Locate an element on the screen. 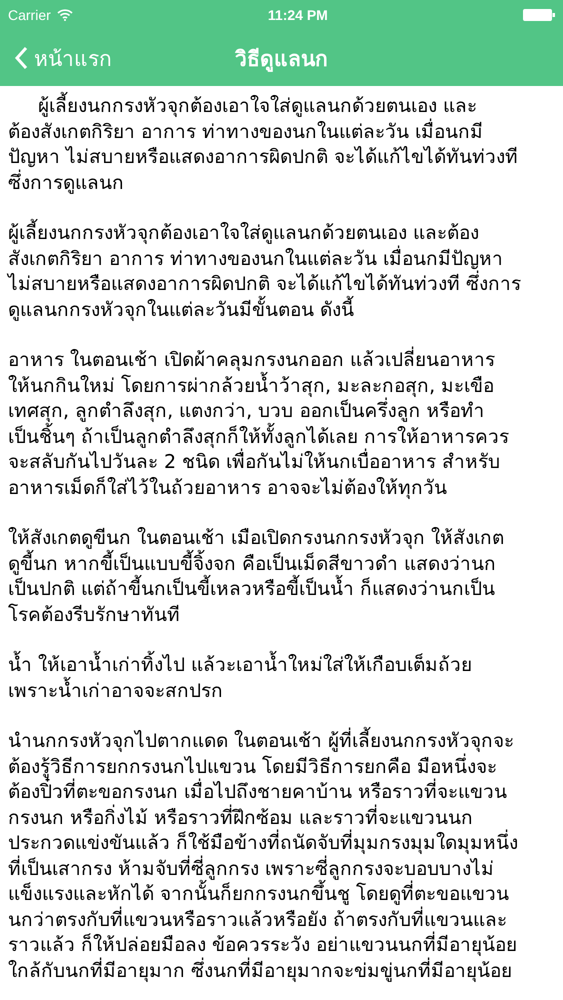 The image size is (563, 1000). page-title: วิธีดูแลนก is located at coordinates (281, 60).